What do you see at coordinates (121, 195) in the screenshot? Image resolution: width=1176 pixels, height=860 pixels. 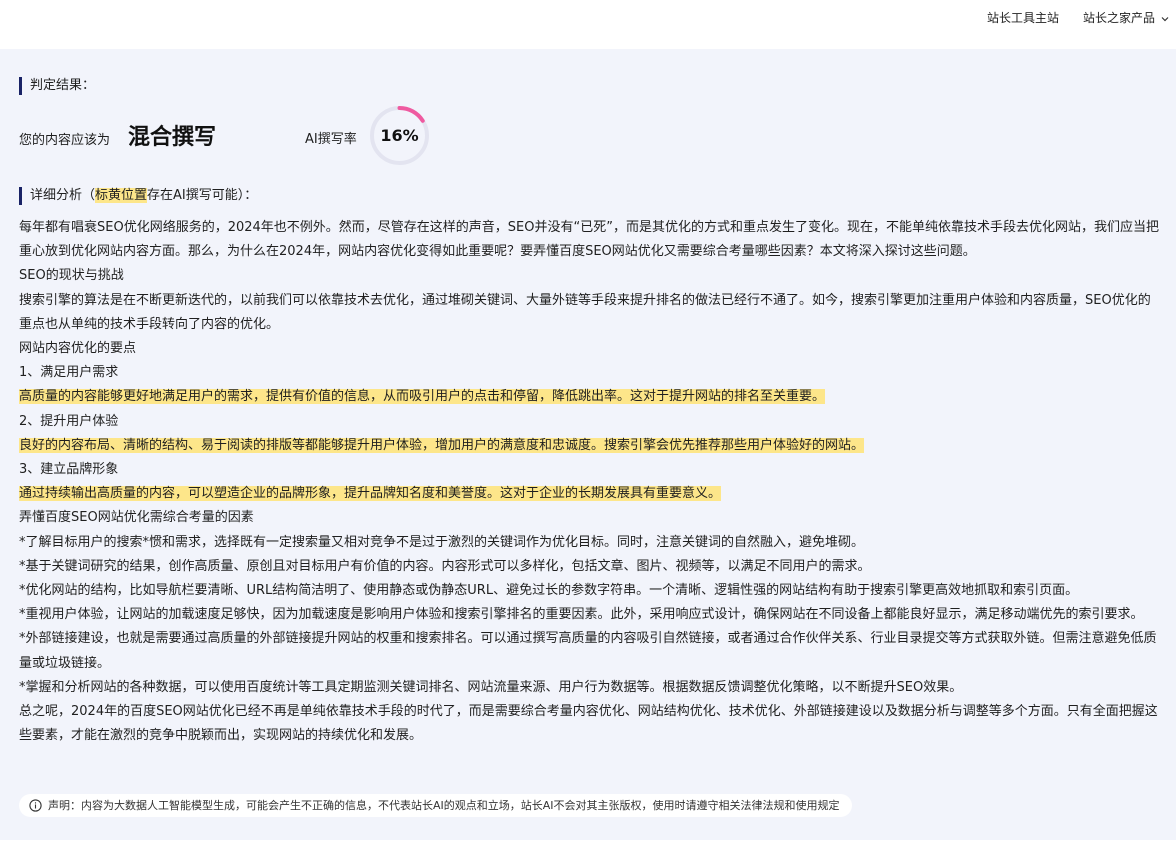 I see `analysis-label-highlight: 标黄位置` at bounding box center [121, 195].